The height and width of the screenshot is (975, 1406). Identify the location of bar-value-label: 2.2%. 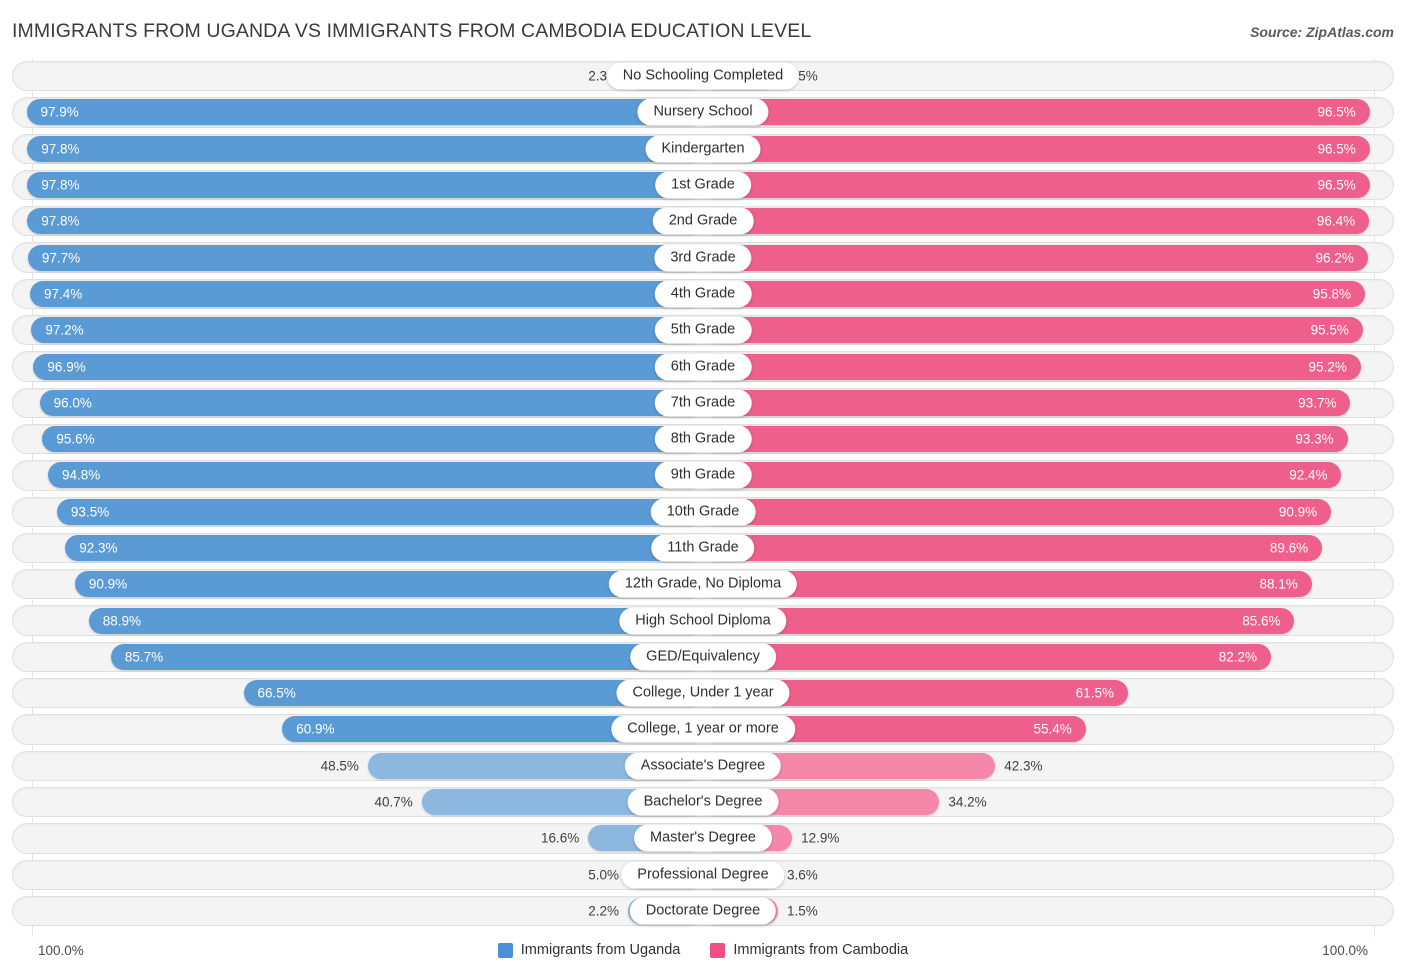
(603, 911).